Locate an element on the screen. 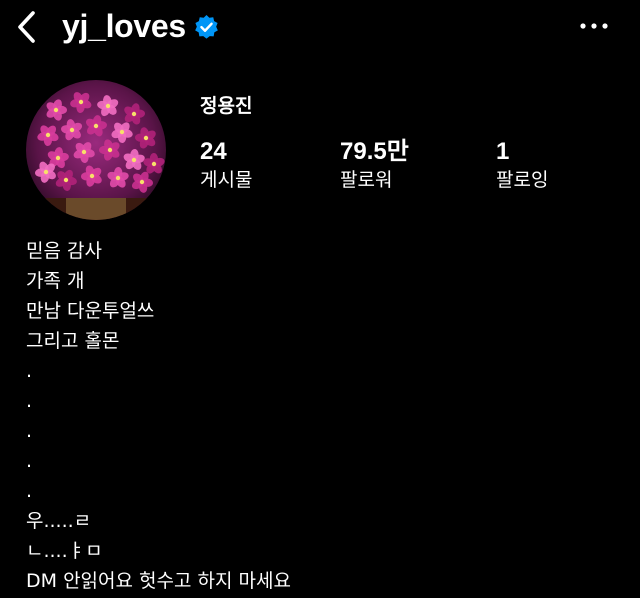 The width and height of the screenshot is (640, 598). more-options-button is located at coordinates (594, 26).